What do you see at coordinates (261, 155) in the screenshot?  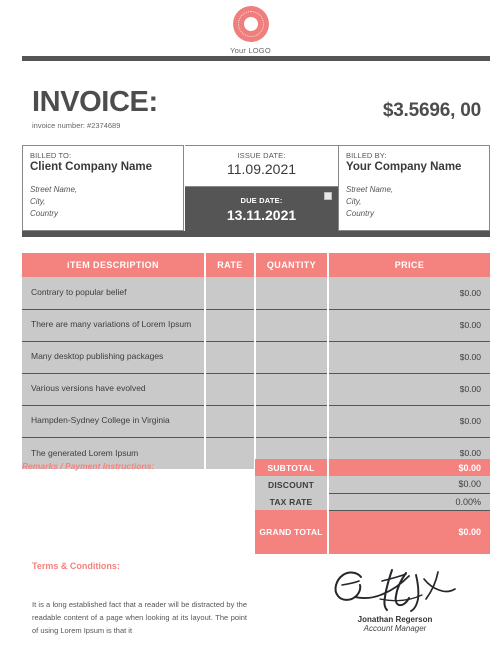 I see `issue-date-label: ISSUE DATE:` at bounding box center [261, 155].